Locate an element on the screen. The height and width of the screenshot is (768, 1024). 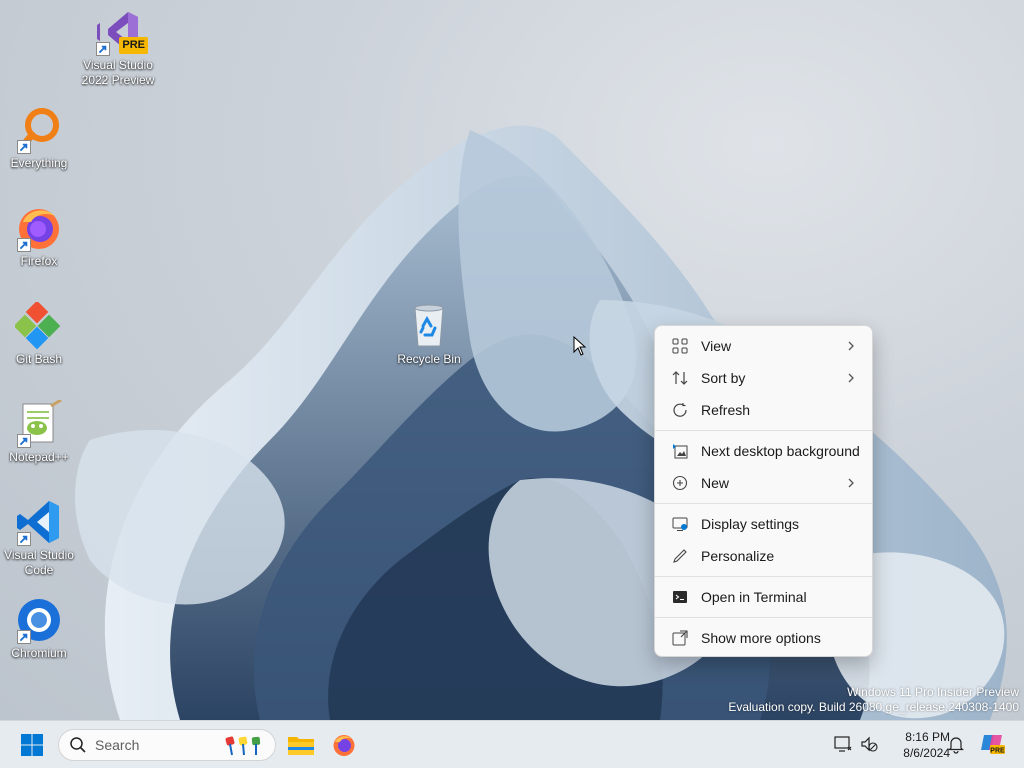
taskbar-firefox is located at coordinates (344, 745).